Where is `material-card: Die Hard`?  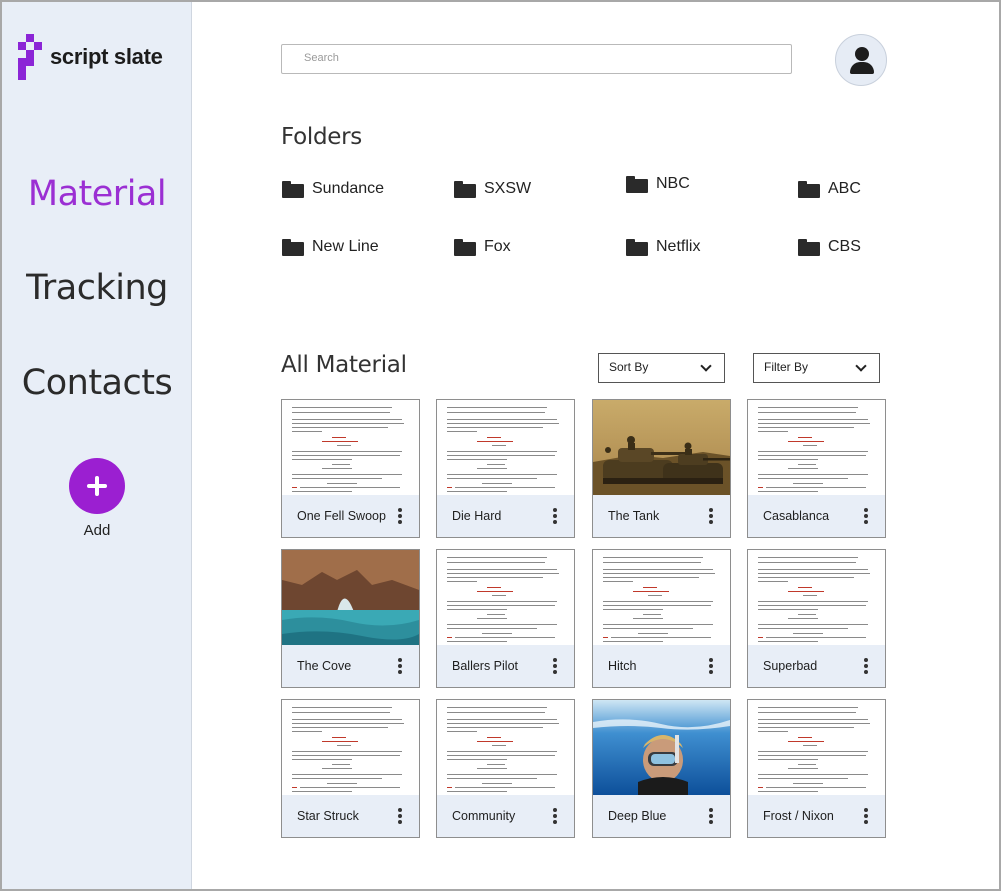 material-card: Die Hard is located at coordinates (505, 468).